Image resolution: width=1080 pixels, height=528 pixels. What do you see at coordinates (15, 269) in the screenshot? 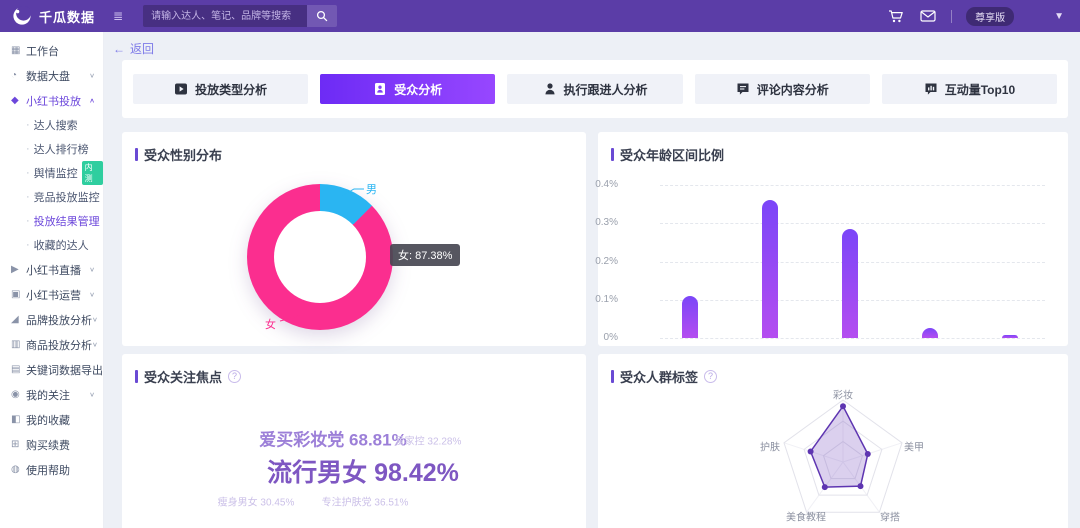
I see `video-icon: ▶` at bounding box center [15, 269].